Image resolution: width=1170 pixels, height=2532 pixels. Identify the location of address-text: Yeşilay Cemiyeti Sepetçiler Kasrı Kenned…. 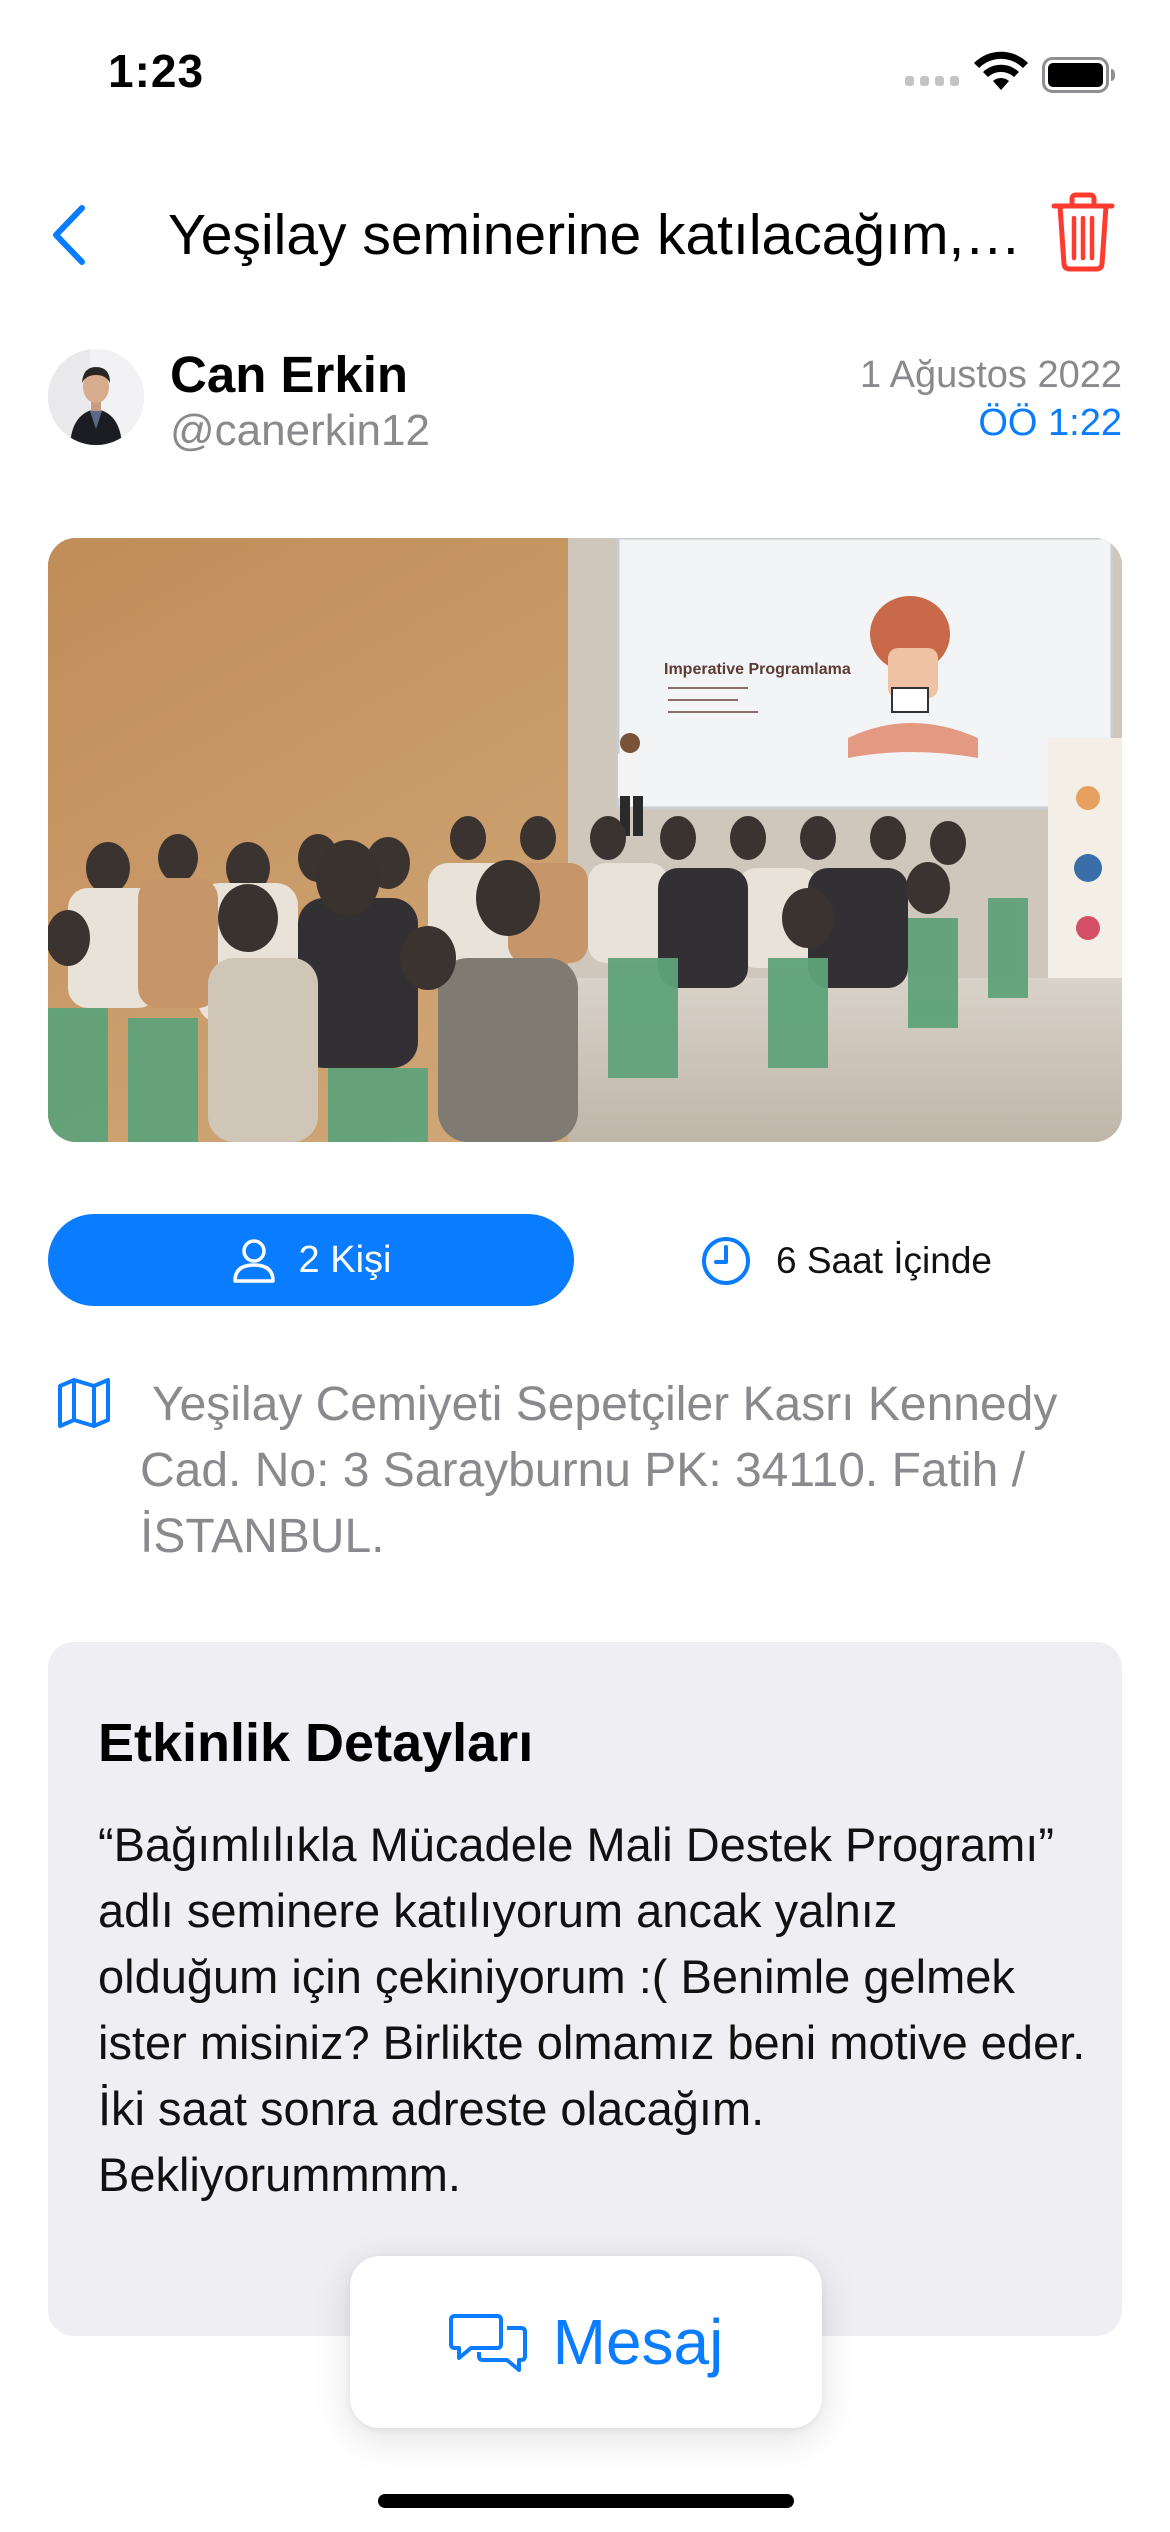
(599, 1470).